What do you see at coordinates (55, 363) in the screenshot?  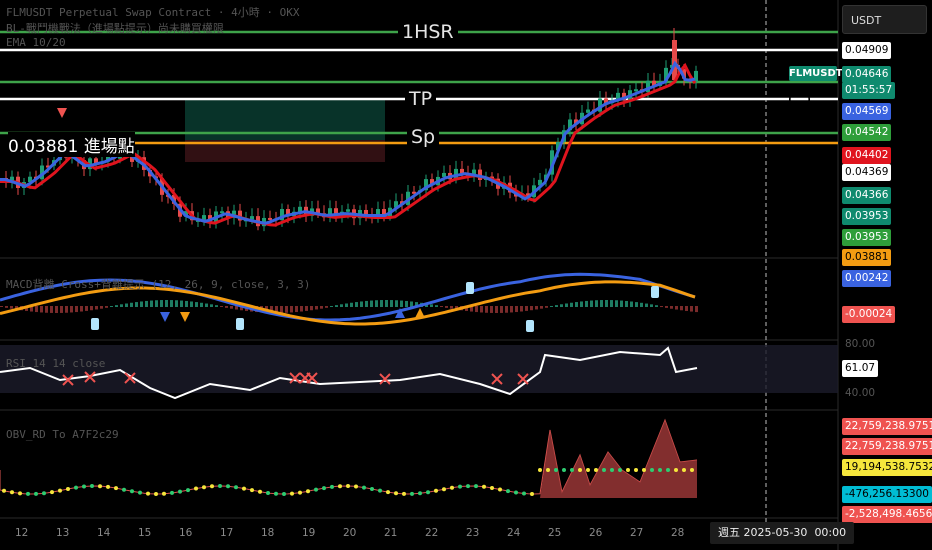 I see `rsi-pane-title: RSI 14 14 close` at bounding box center [55, 363].